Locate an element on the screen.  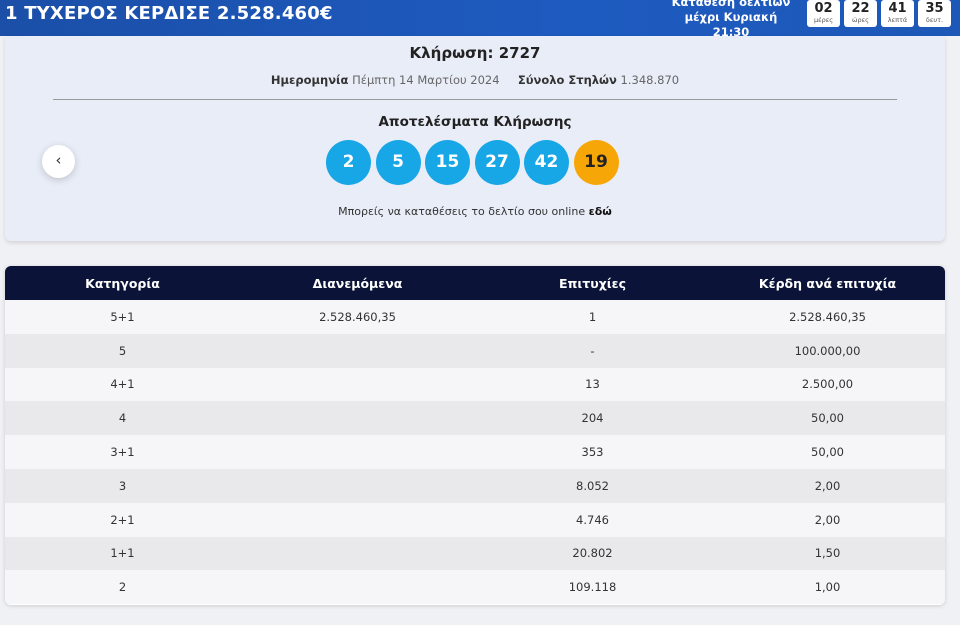
countdown-minutes: 41 λεπτά is located at coordinates (897, 13).